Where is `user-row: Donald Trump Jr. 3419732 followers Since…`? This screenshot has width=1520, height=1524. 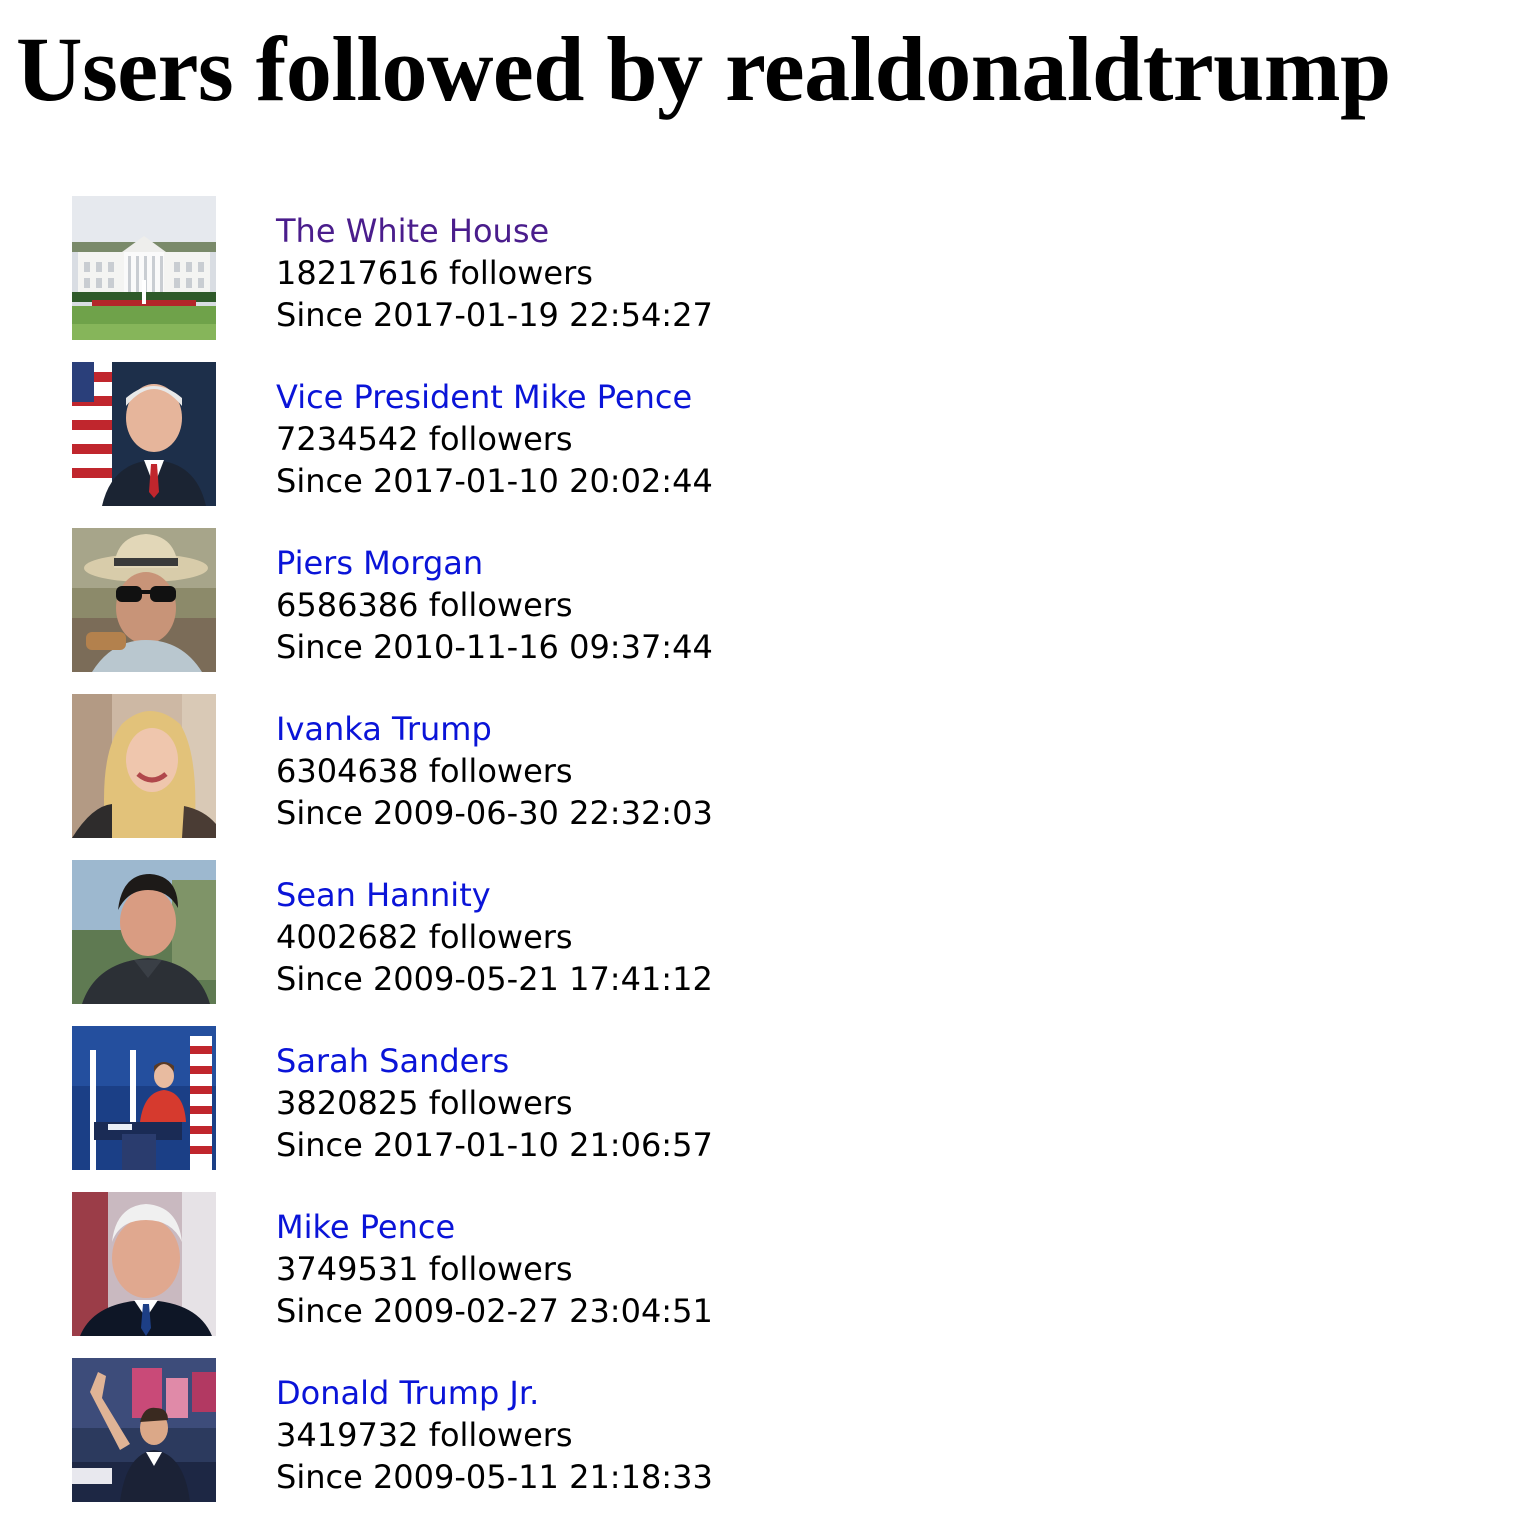 user-row: Donald Trump Jr. 3419732 followers Since… is located at coordinates (522, 1441).